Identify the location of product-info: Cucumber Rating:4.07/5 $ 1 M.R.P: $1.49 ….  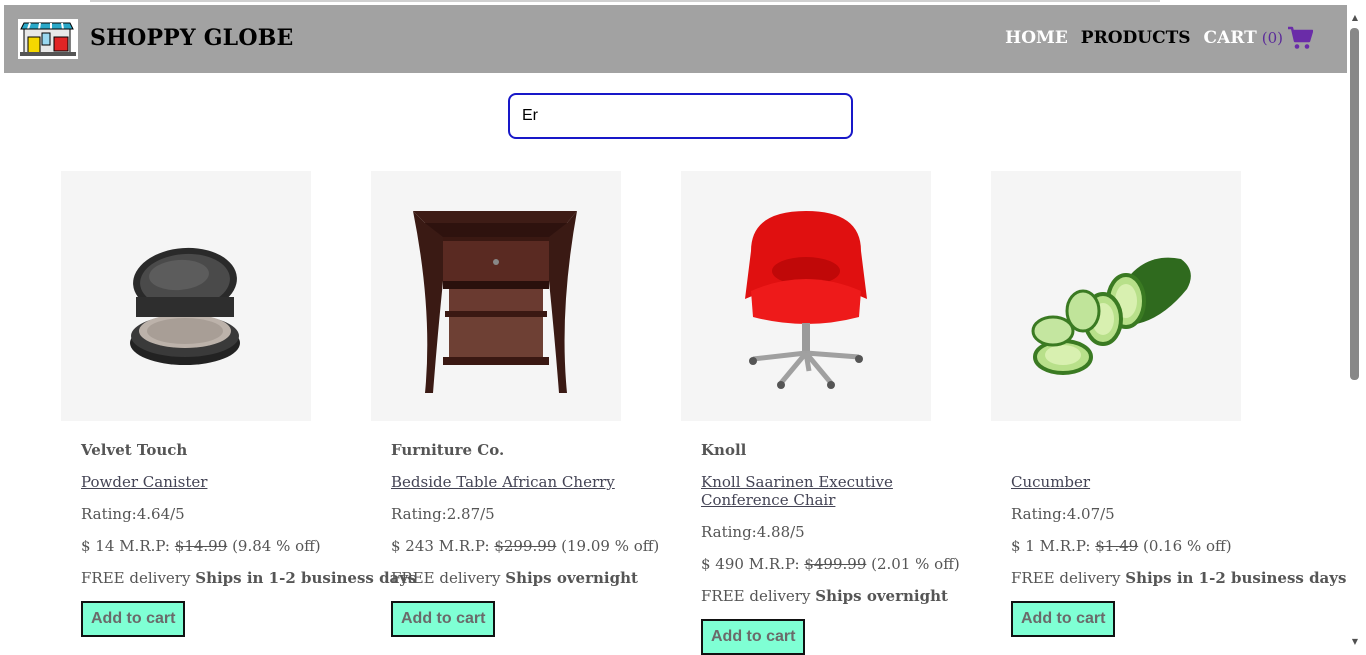
(1168, 539).